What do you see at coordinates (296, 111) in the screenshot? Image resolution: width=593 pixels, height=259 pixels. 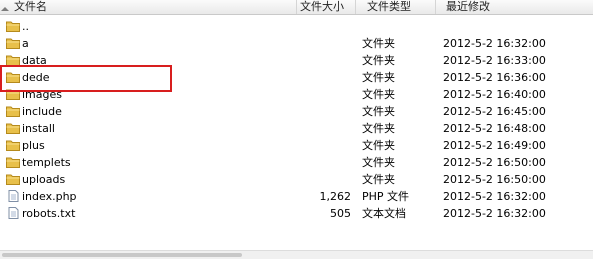 I see `file-row: include 文件夹 2012-5-2 16:45:00` at bounding box center [296, 111].